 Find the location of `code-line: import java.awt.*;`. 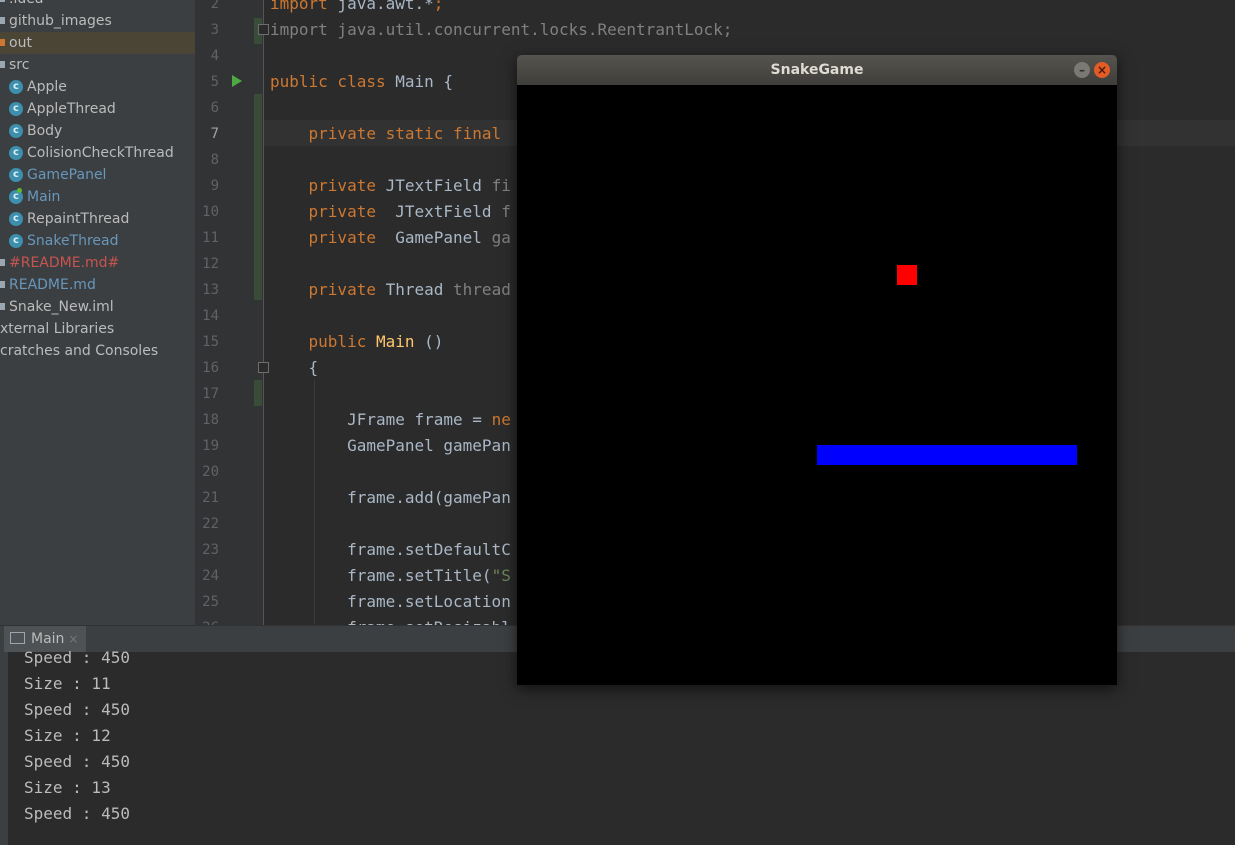

code-line: import java.awt.*; is located at coordinates (357, 6).